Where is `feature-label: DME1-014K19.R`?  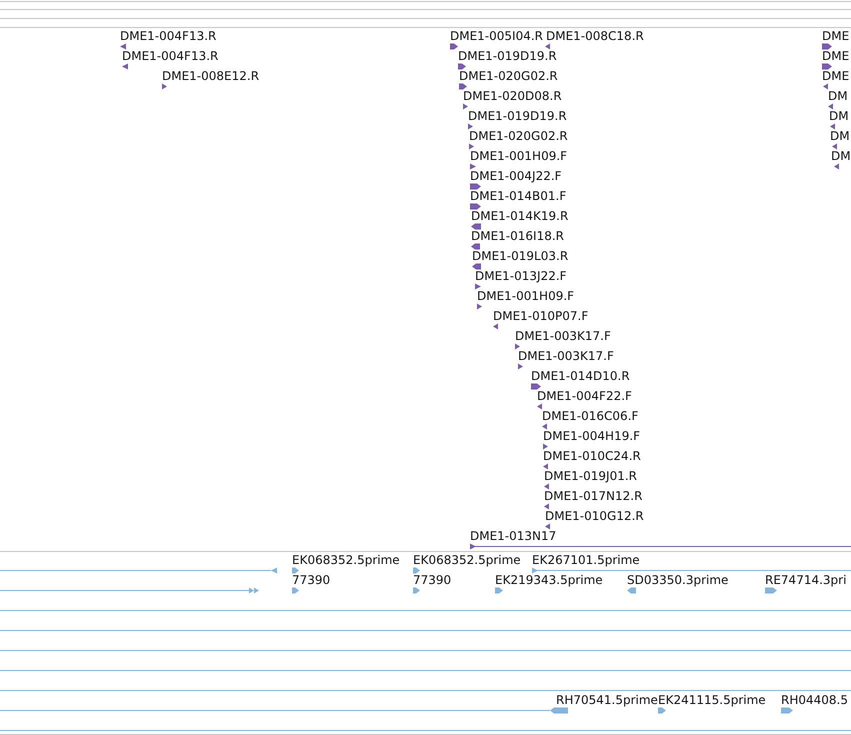 feature-label: DME1-014K19.R is located at coordinates (519, 216).